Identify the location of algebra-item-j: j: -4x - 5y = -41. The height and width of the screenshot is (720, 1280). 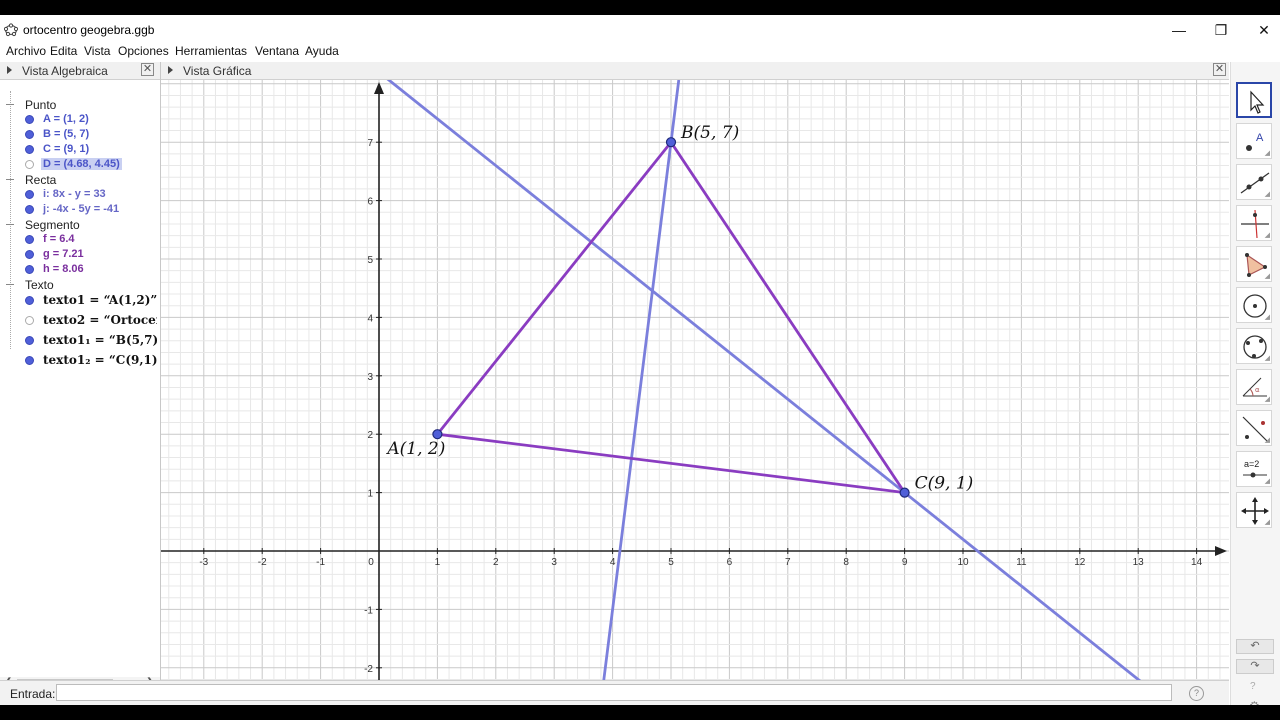
(81, 209).